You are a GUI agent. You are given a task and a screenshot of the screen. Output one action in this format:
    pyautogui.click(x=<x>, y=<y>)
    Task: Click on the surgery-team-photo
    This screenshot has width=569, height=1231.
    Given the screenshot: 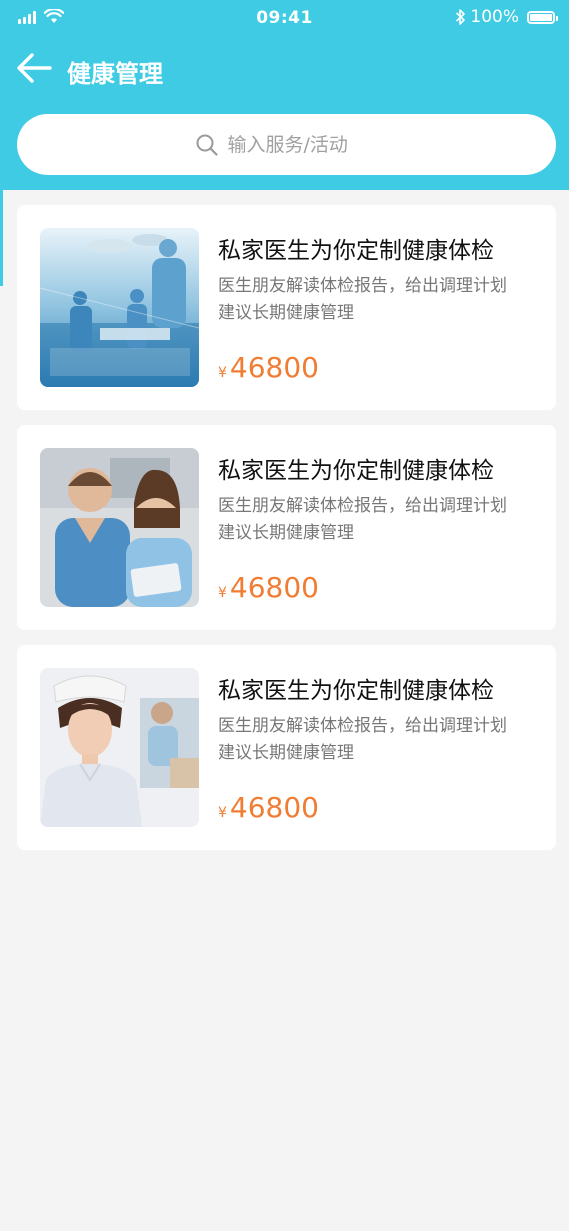 What is the action you would take?
    pyautogui.click(x=119, y=307)
    